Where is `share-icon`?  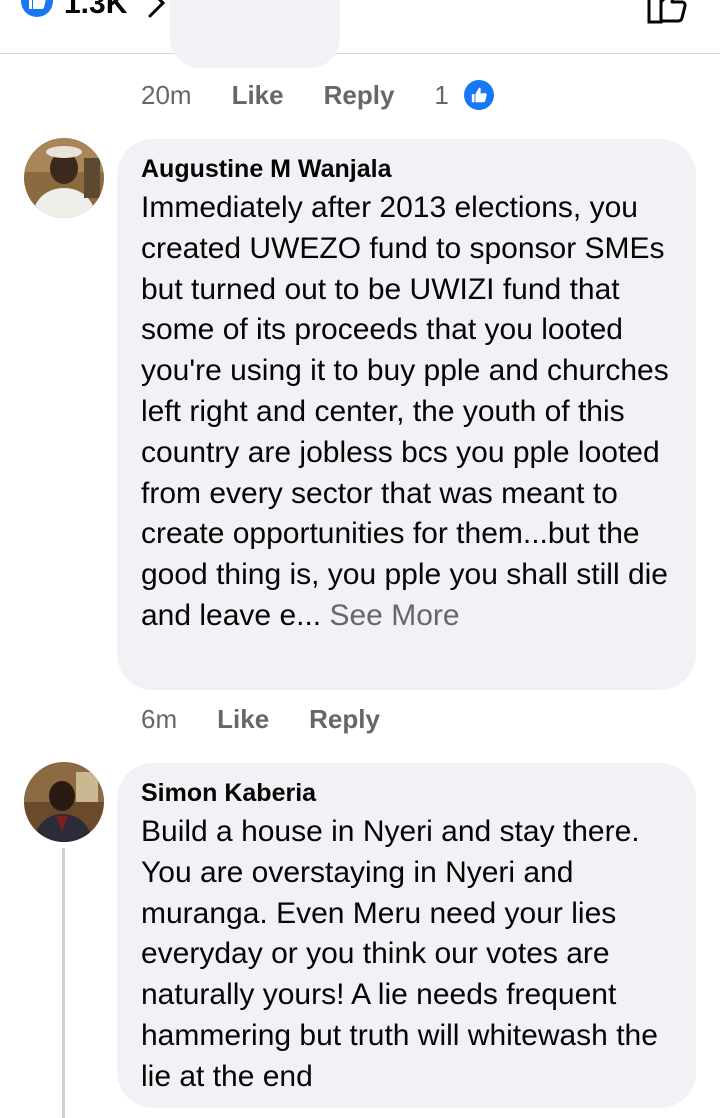
share-icon is located at coordinates (667, 14).